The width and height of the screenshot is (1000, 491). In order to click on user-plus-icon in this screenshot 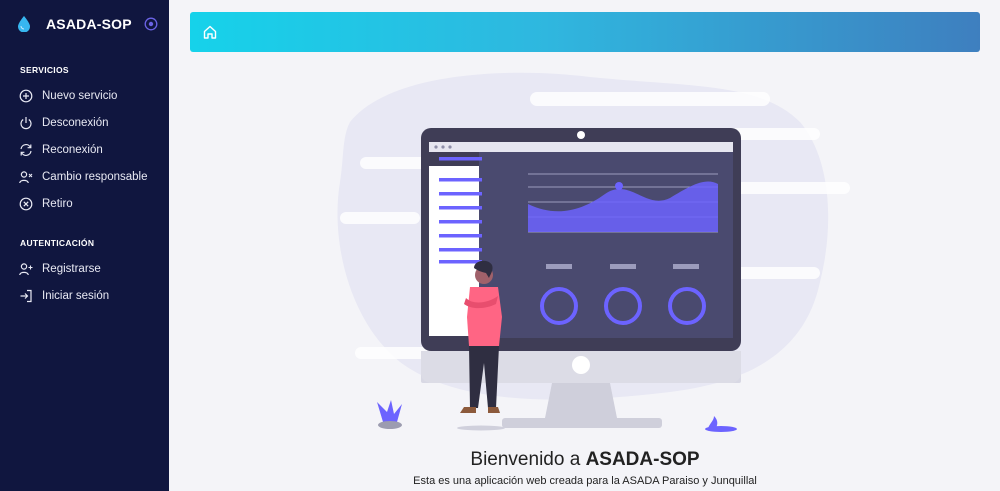, I will do `click(25, 269)`.